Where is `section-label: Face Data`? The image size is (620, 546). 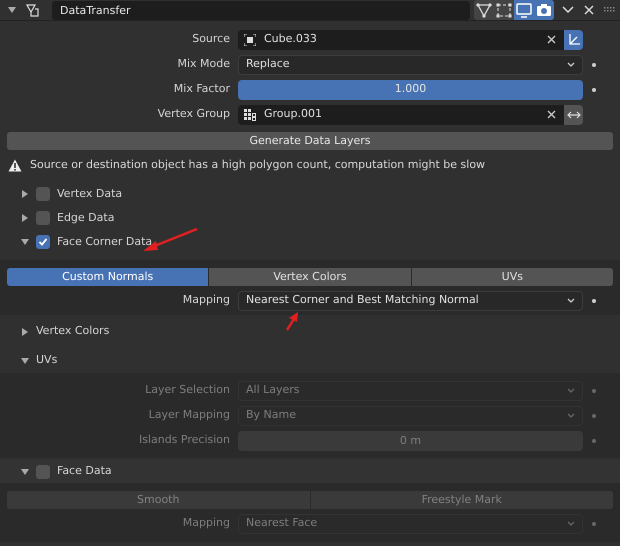
section-label: Face Data is located at coordinates (84, 471).